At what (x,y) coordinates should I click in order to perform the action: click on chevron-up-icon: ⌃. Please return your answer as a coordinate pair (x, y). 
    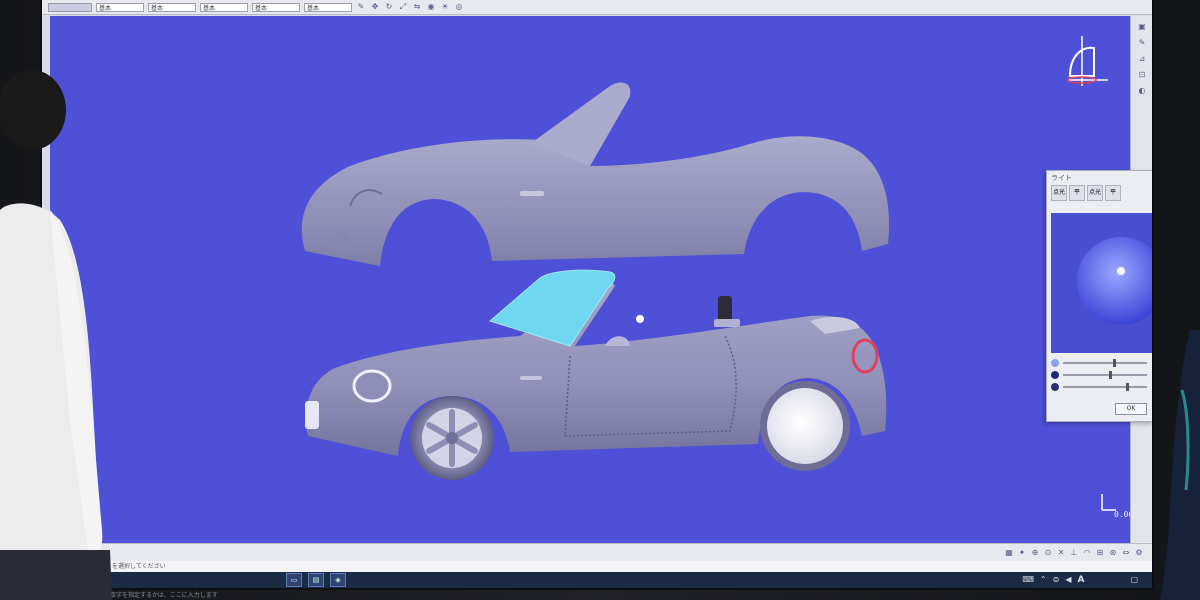
    Looking at the image, I should click on (1043, 580).